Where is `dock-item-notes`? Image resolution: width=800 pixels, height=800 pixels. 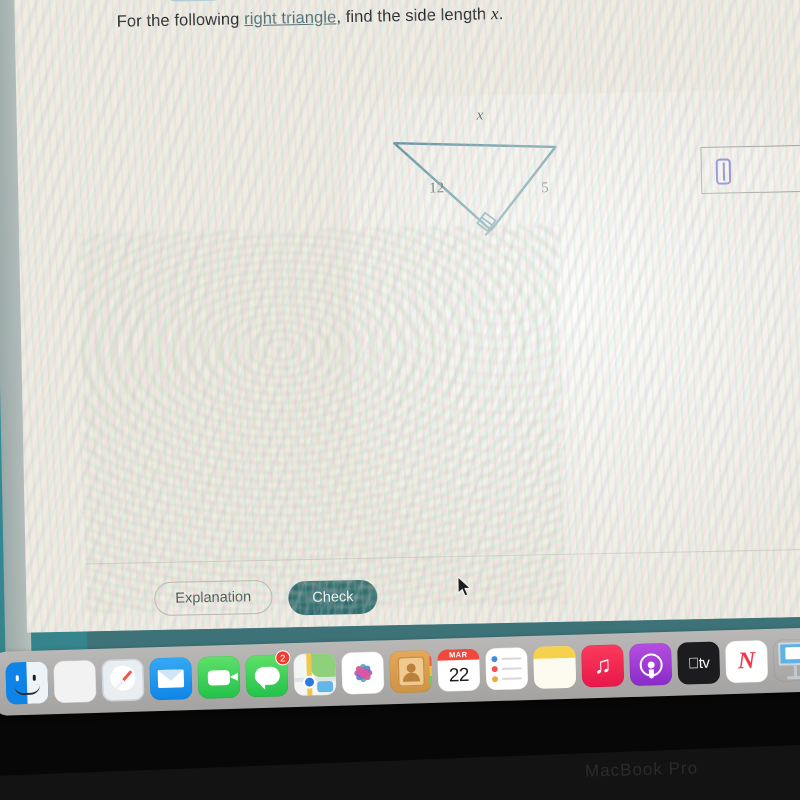 dock-item-notes is located at coordinates (555, 667).